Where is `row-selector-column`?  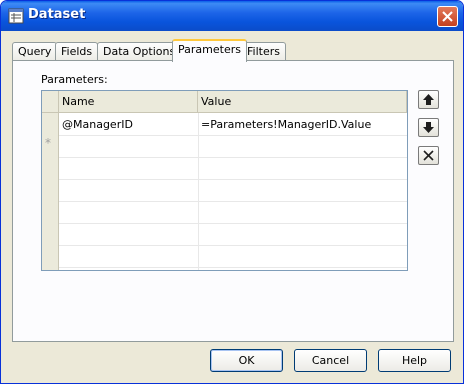
row-selector-column is located at coordinates (50, 180).